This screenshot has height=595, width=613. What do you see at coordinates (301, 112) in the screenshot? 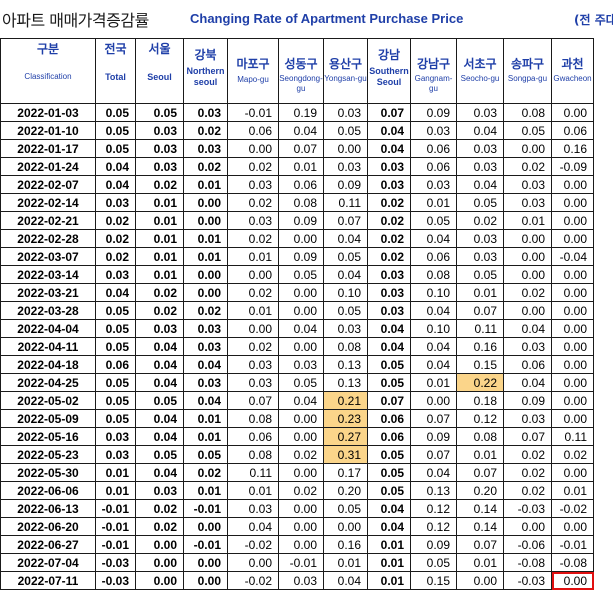
I see `value-cell: 0.19` at bounding box center [301, 112].